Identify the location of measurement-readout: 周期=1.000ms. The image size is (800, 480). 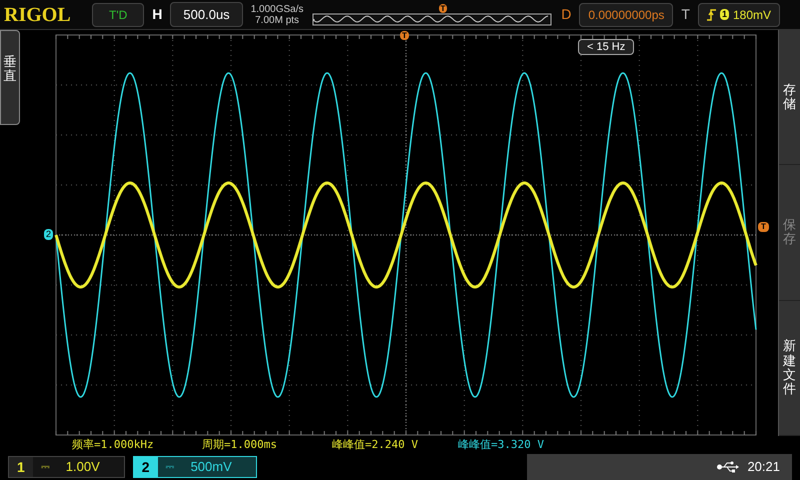
(240, 444).